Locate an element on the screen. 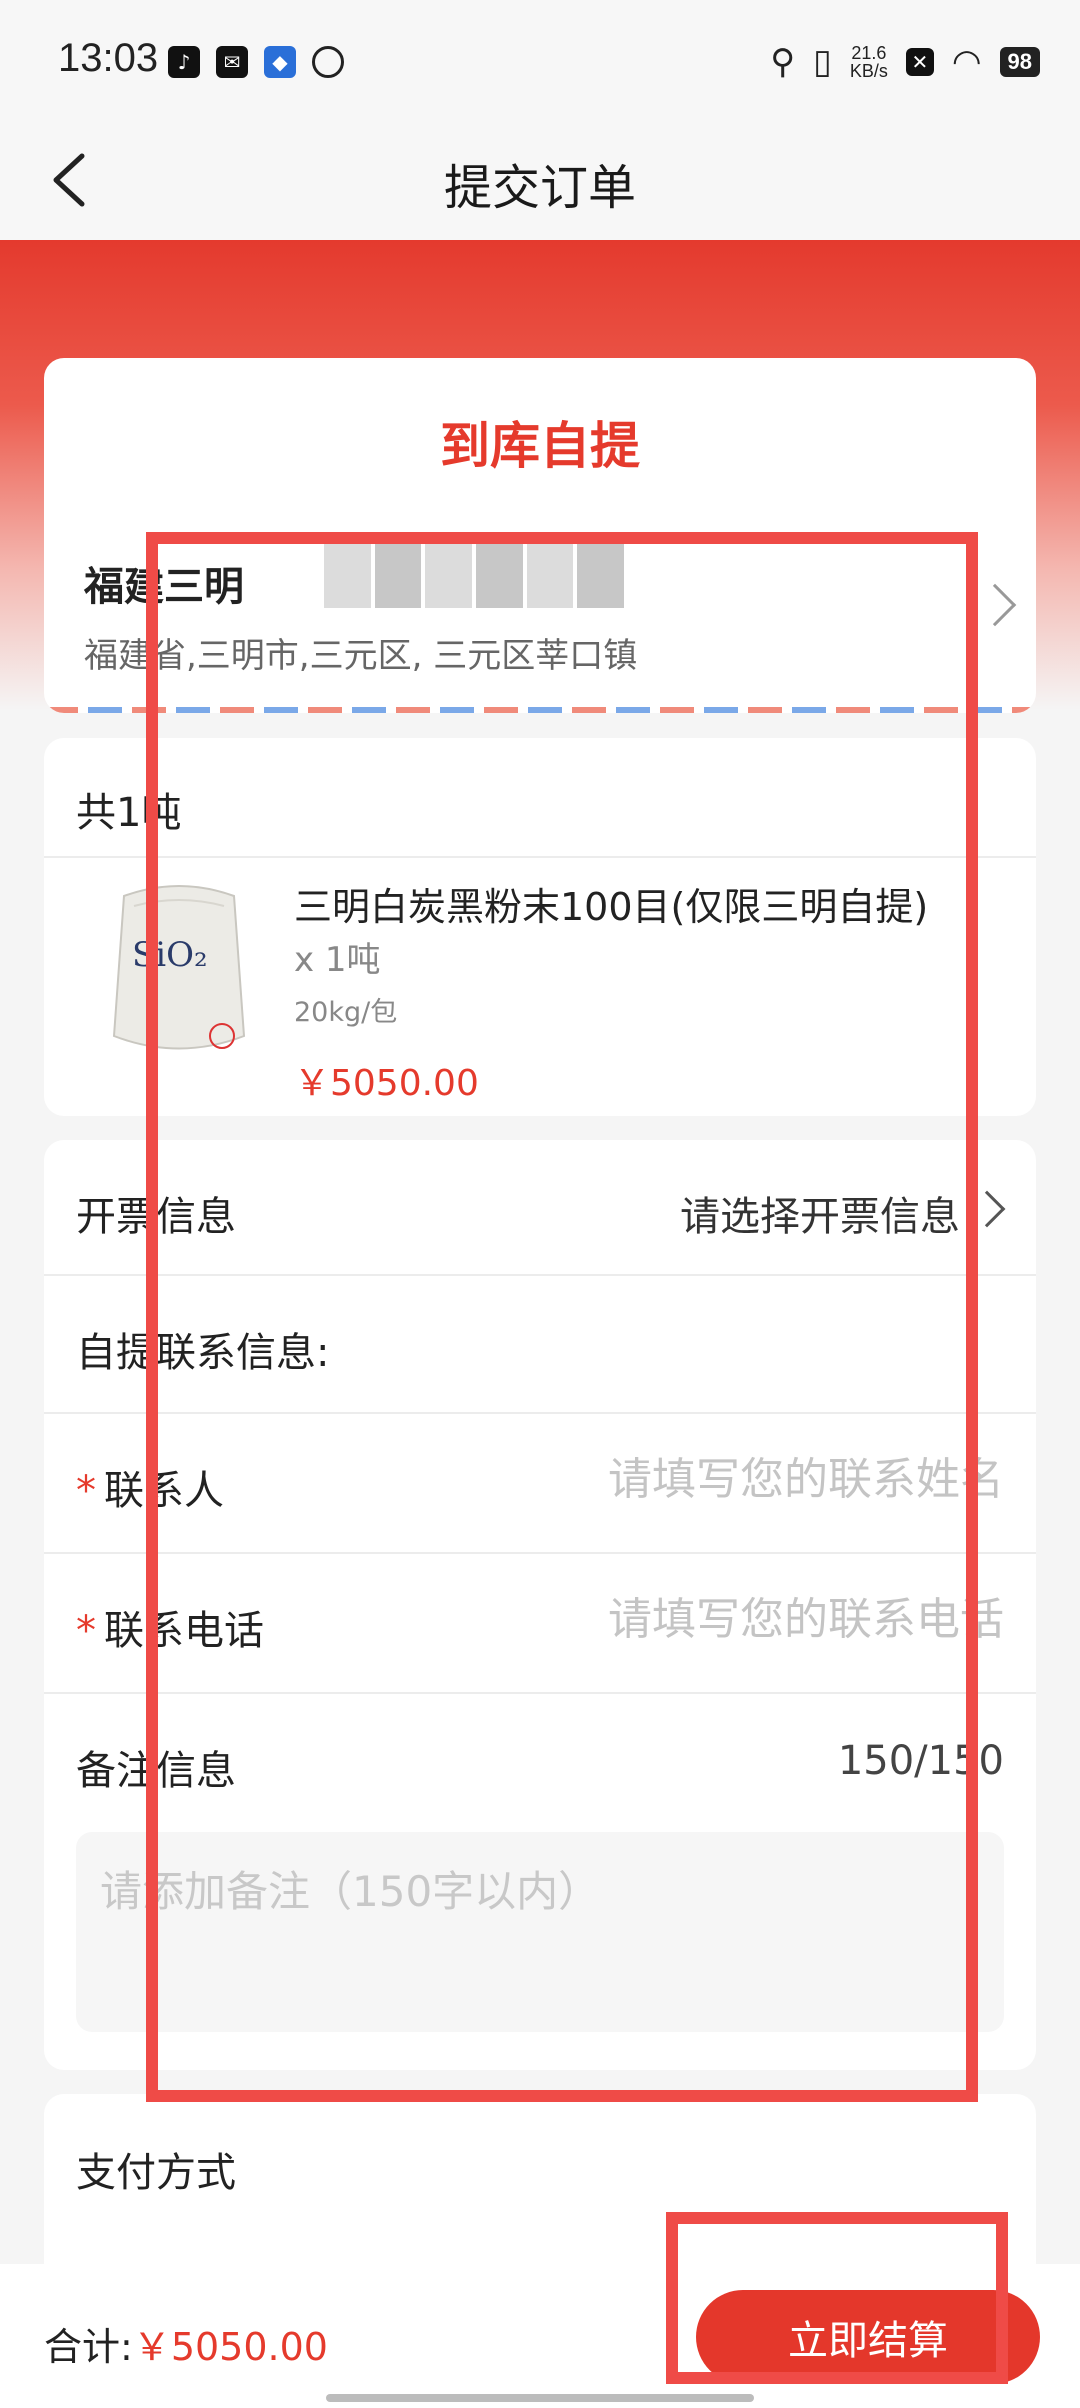 This screenshot has height=2408, width=1080. location-icon: ⚲ is located at coordinates (783, 62).